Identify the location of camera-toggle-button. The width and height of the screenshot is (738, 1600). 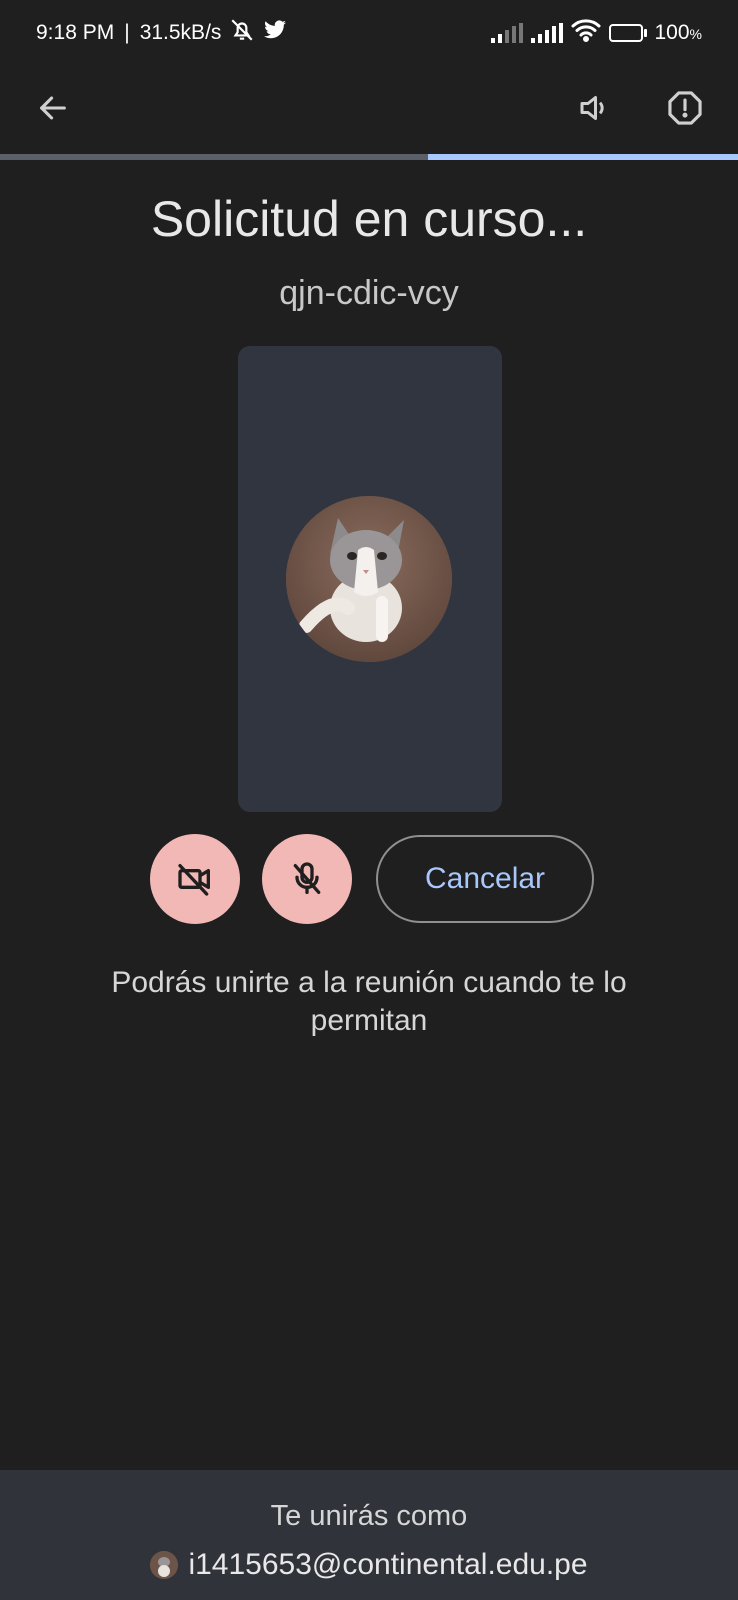
(195, 879).